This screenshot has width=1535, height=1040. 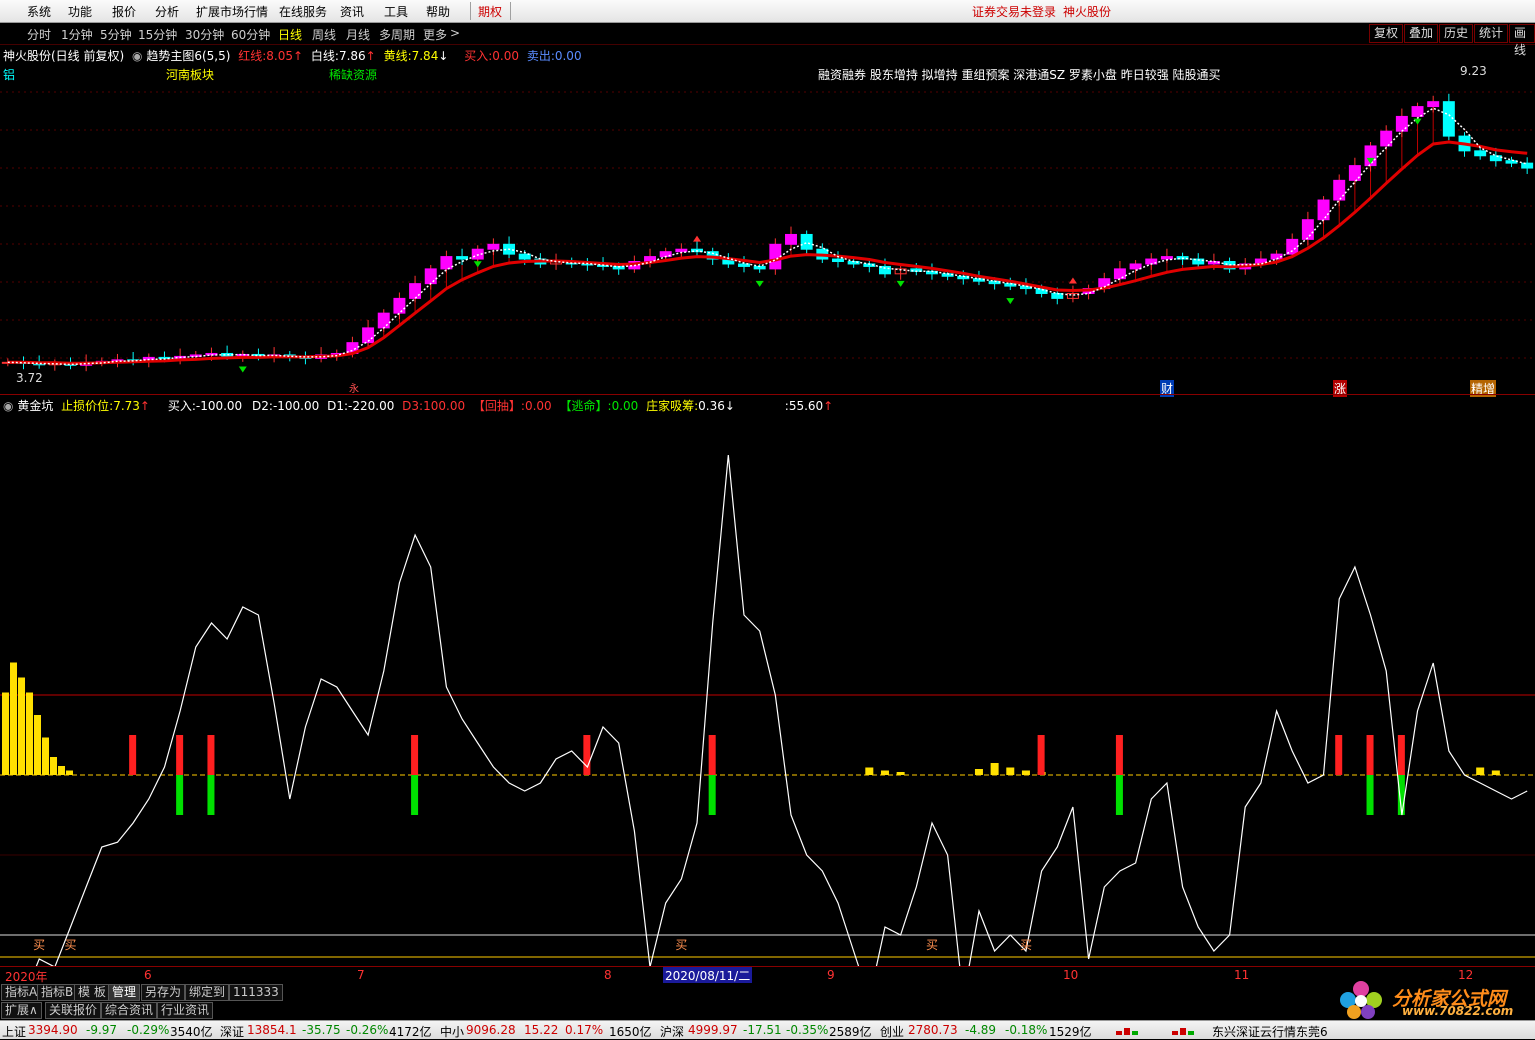 I want to click on tab-extend: 扩展∧, so click(x=21, y=1010).